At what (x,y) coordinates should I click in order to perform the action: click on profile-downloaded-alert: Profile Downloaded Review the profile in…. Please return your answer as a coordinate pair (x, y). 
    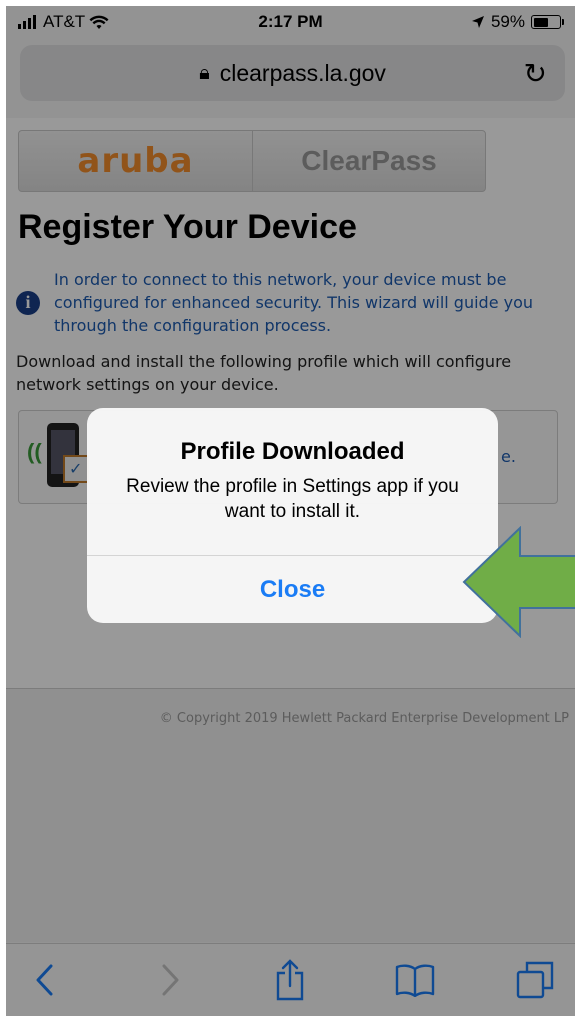
    Looking at the image, I should click on (292, 515).